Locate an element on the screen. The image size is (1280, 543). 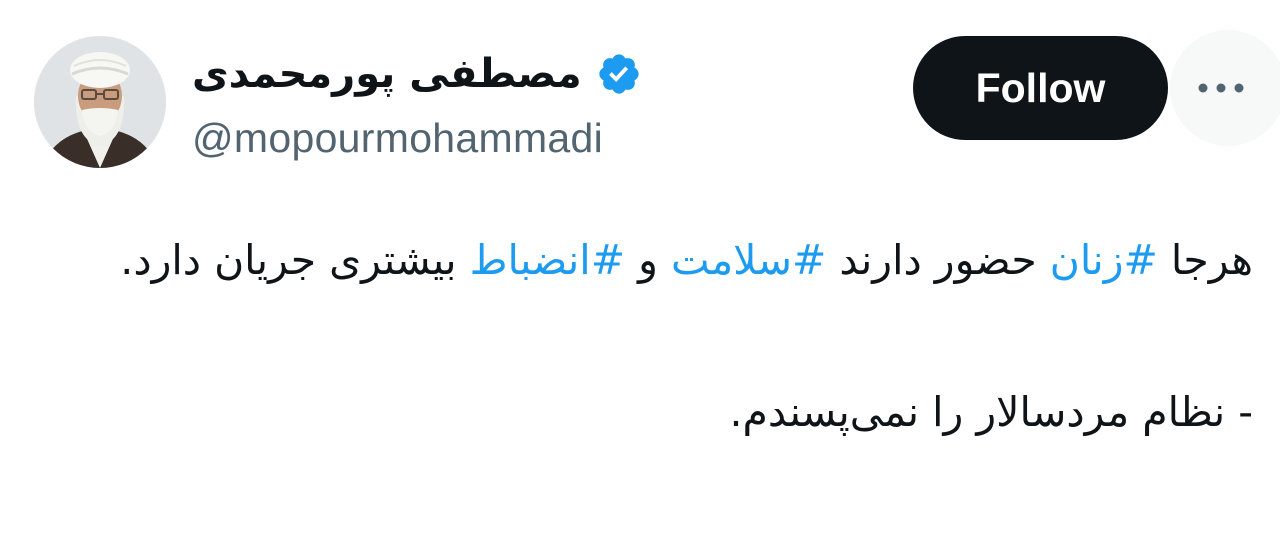
tweet-text-segment: حضور دارند is located at coordinates (938, 260).